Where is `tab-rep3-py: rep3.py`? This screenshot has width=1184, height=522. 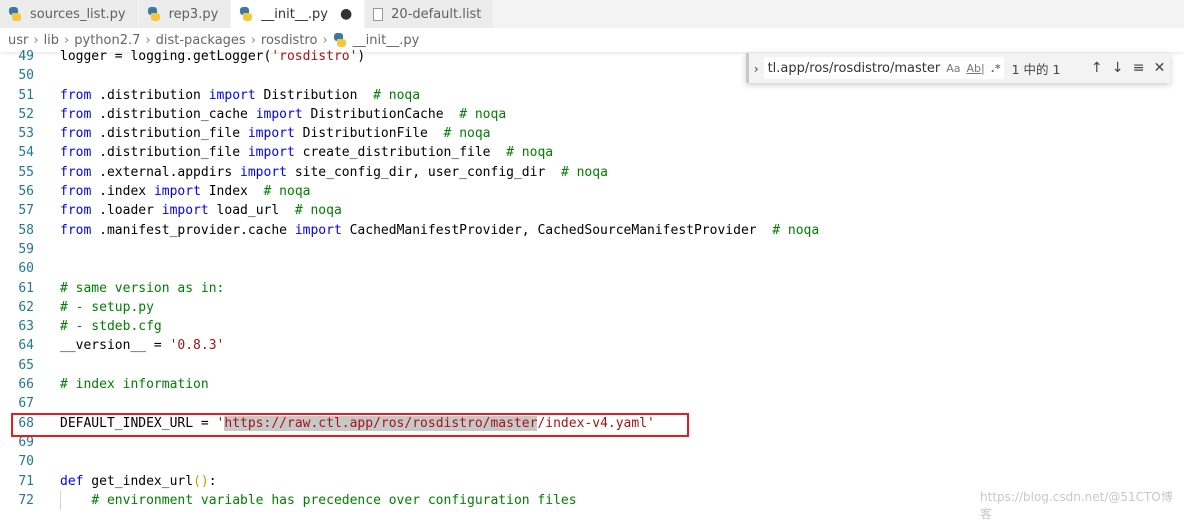 tab-rep3-py: rep3.py is located at coordinates (185, 14).